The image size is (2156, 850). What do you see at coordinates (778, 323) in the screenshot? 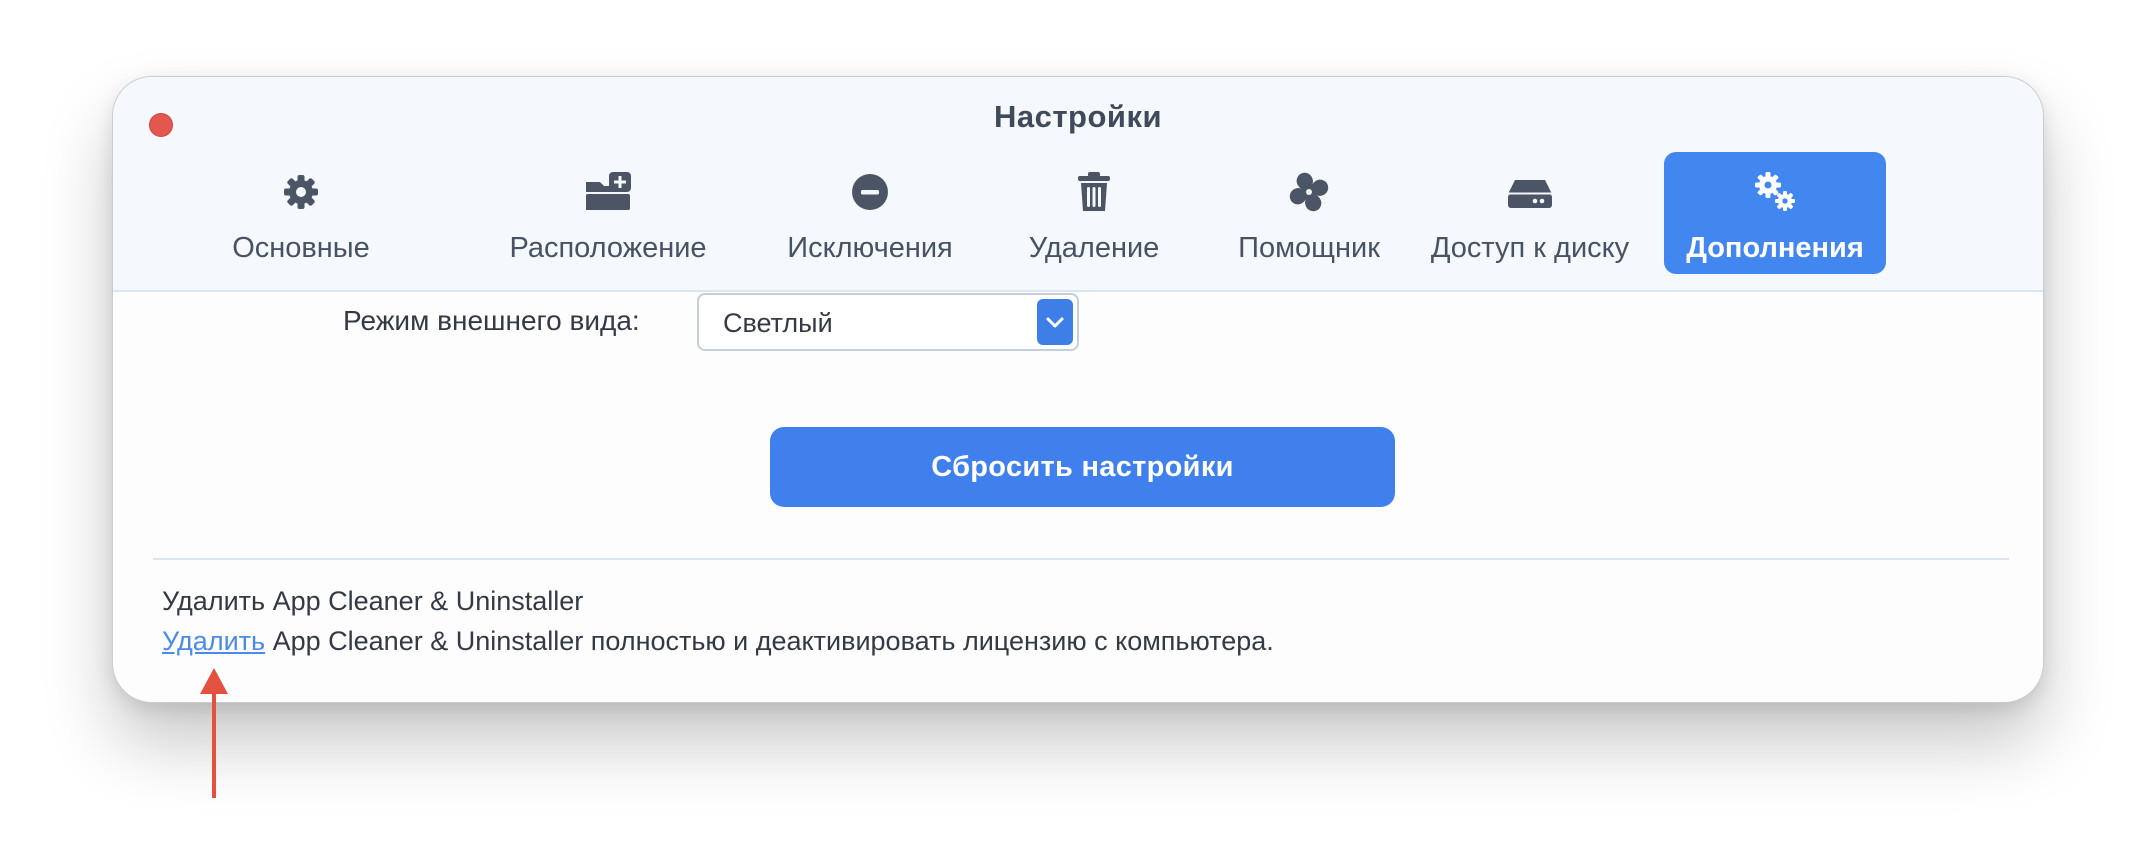
I see `appearance-mode-value: Светлый` at bounding box center [778, 323].